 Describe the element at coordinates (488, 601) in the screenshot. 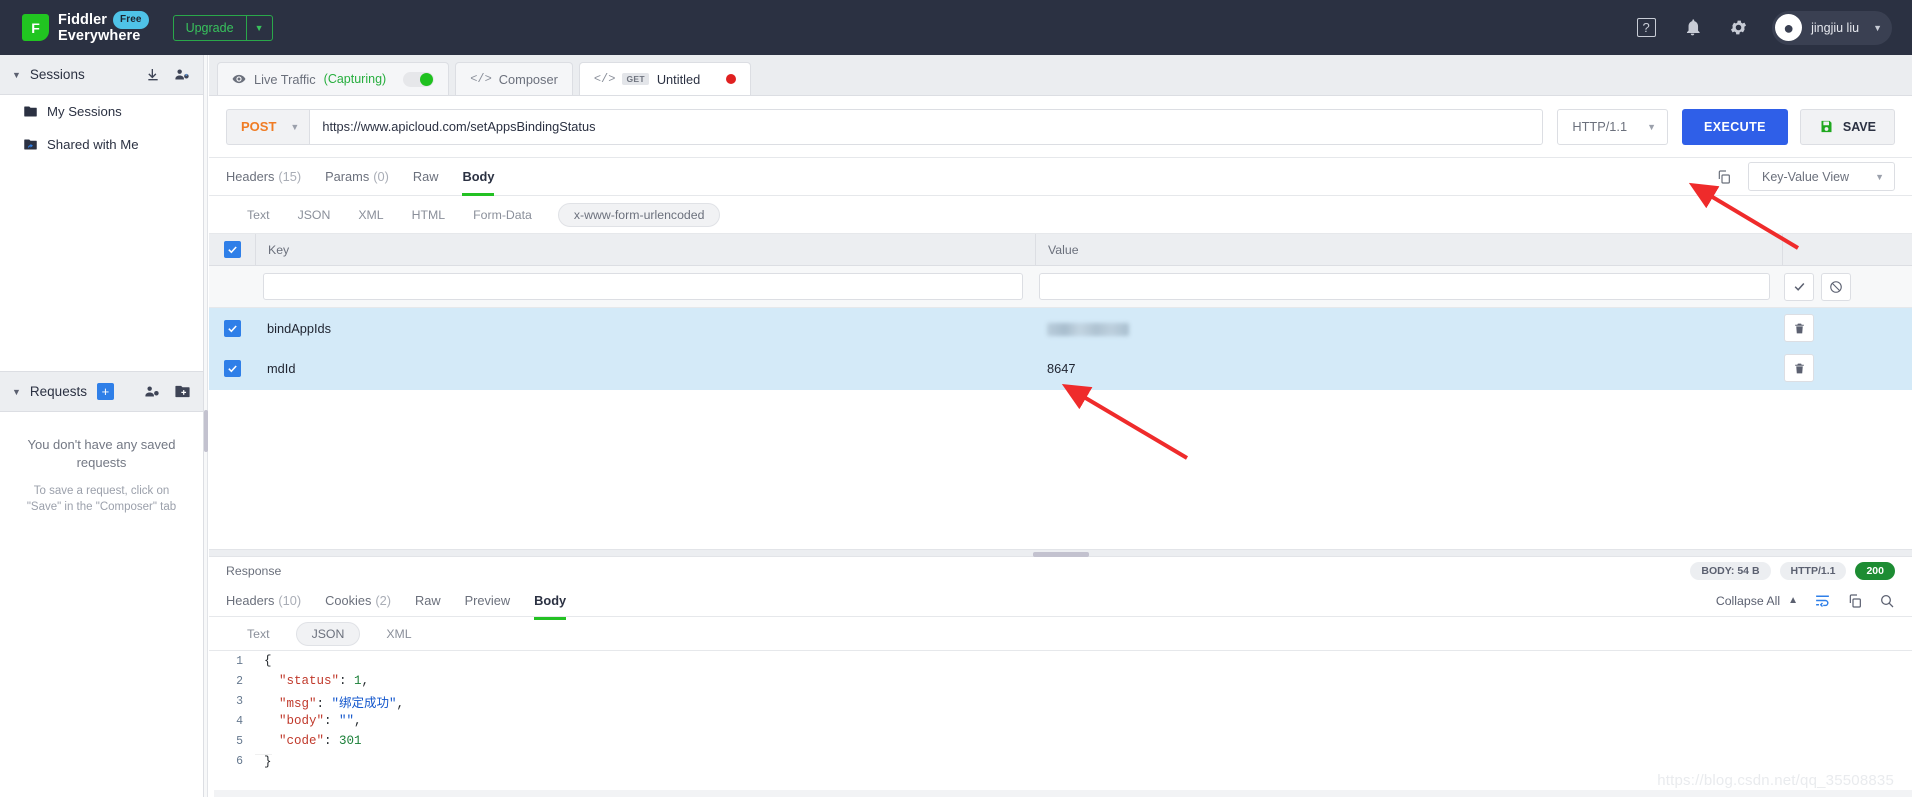

I see `response-tab-preview: Preview` at that location.